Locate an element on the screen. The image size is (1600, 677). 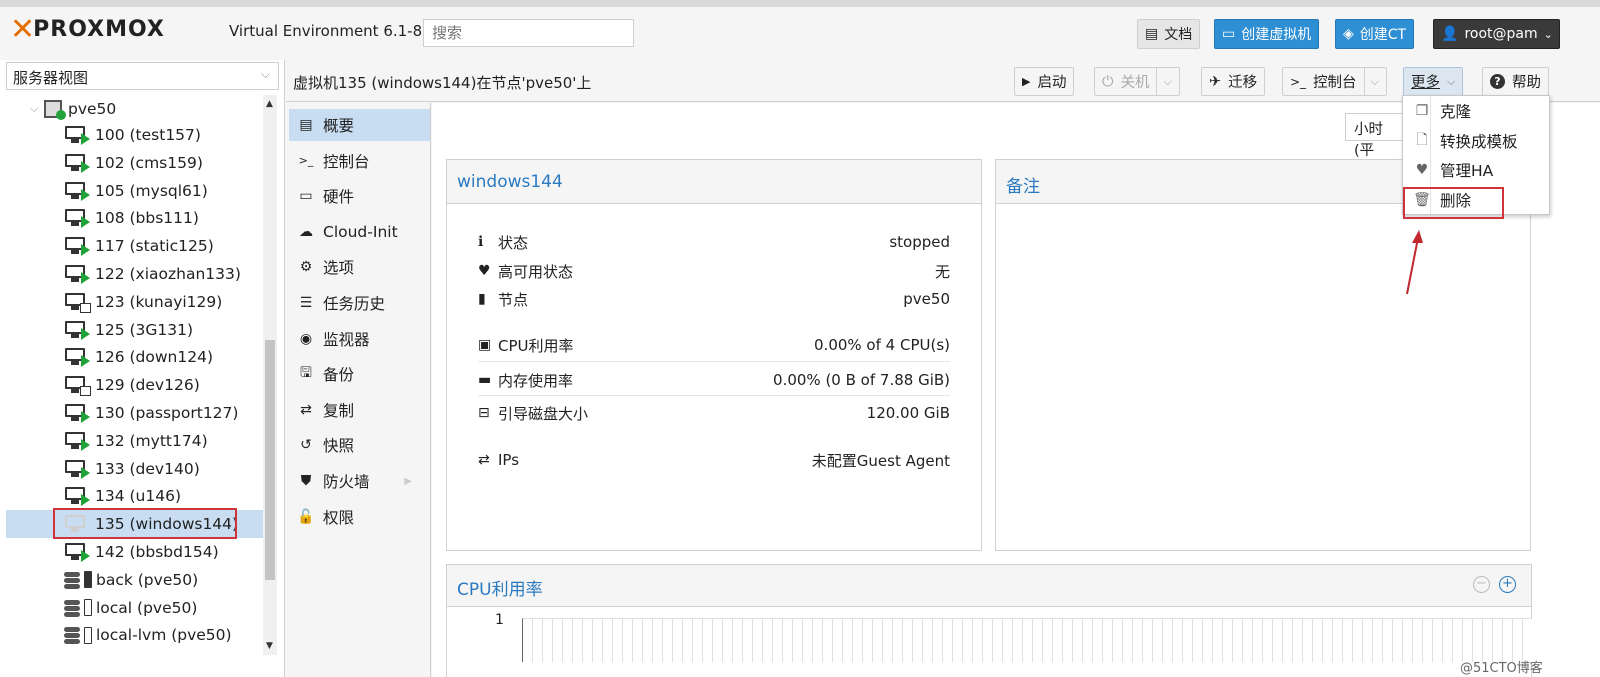
chevron-right-icon: ▶ is located at coordinates (408, 481).